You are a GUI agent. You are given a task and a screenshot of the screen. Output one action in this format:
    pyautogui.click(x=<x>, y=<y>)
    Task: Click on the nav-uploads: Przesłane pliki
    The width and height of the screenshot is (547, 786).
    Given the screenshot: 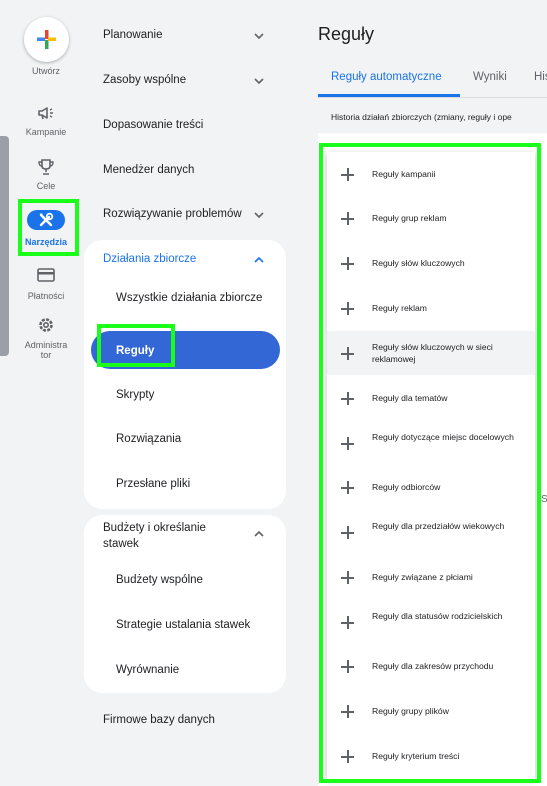 What is the action you would take?
    pyautogui.click(x=153, y=484)
    